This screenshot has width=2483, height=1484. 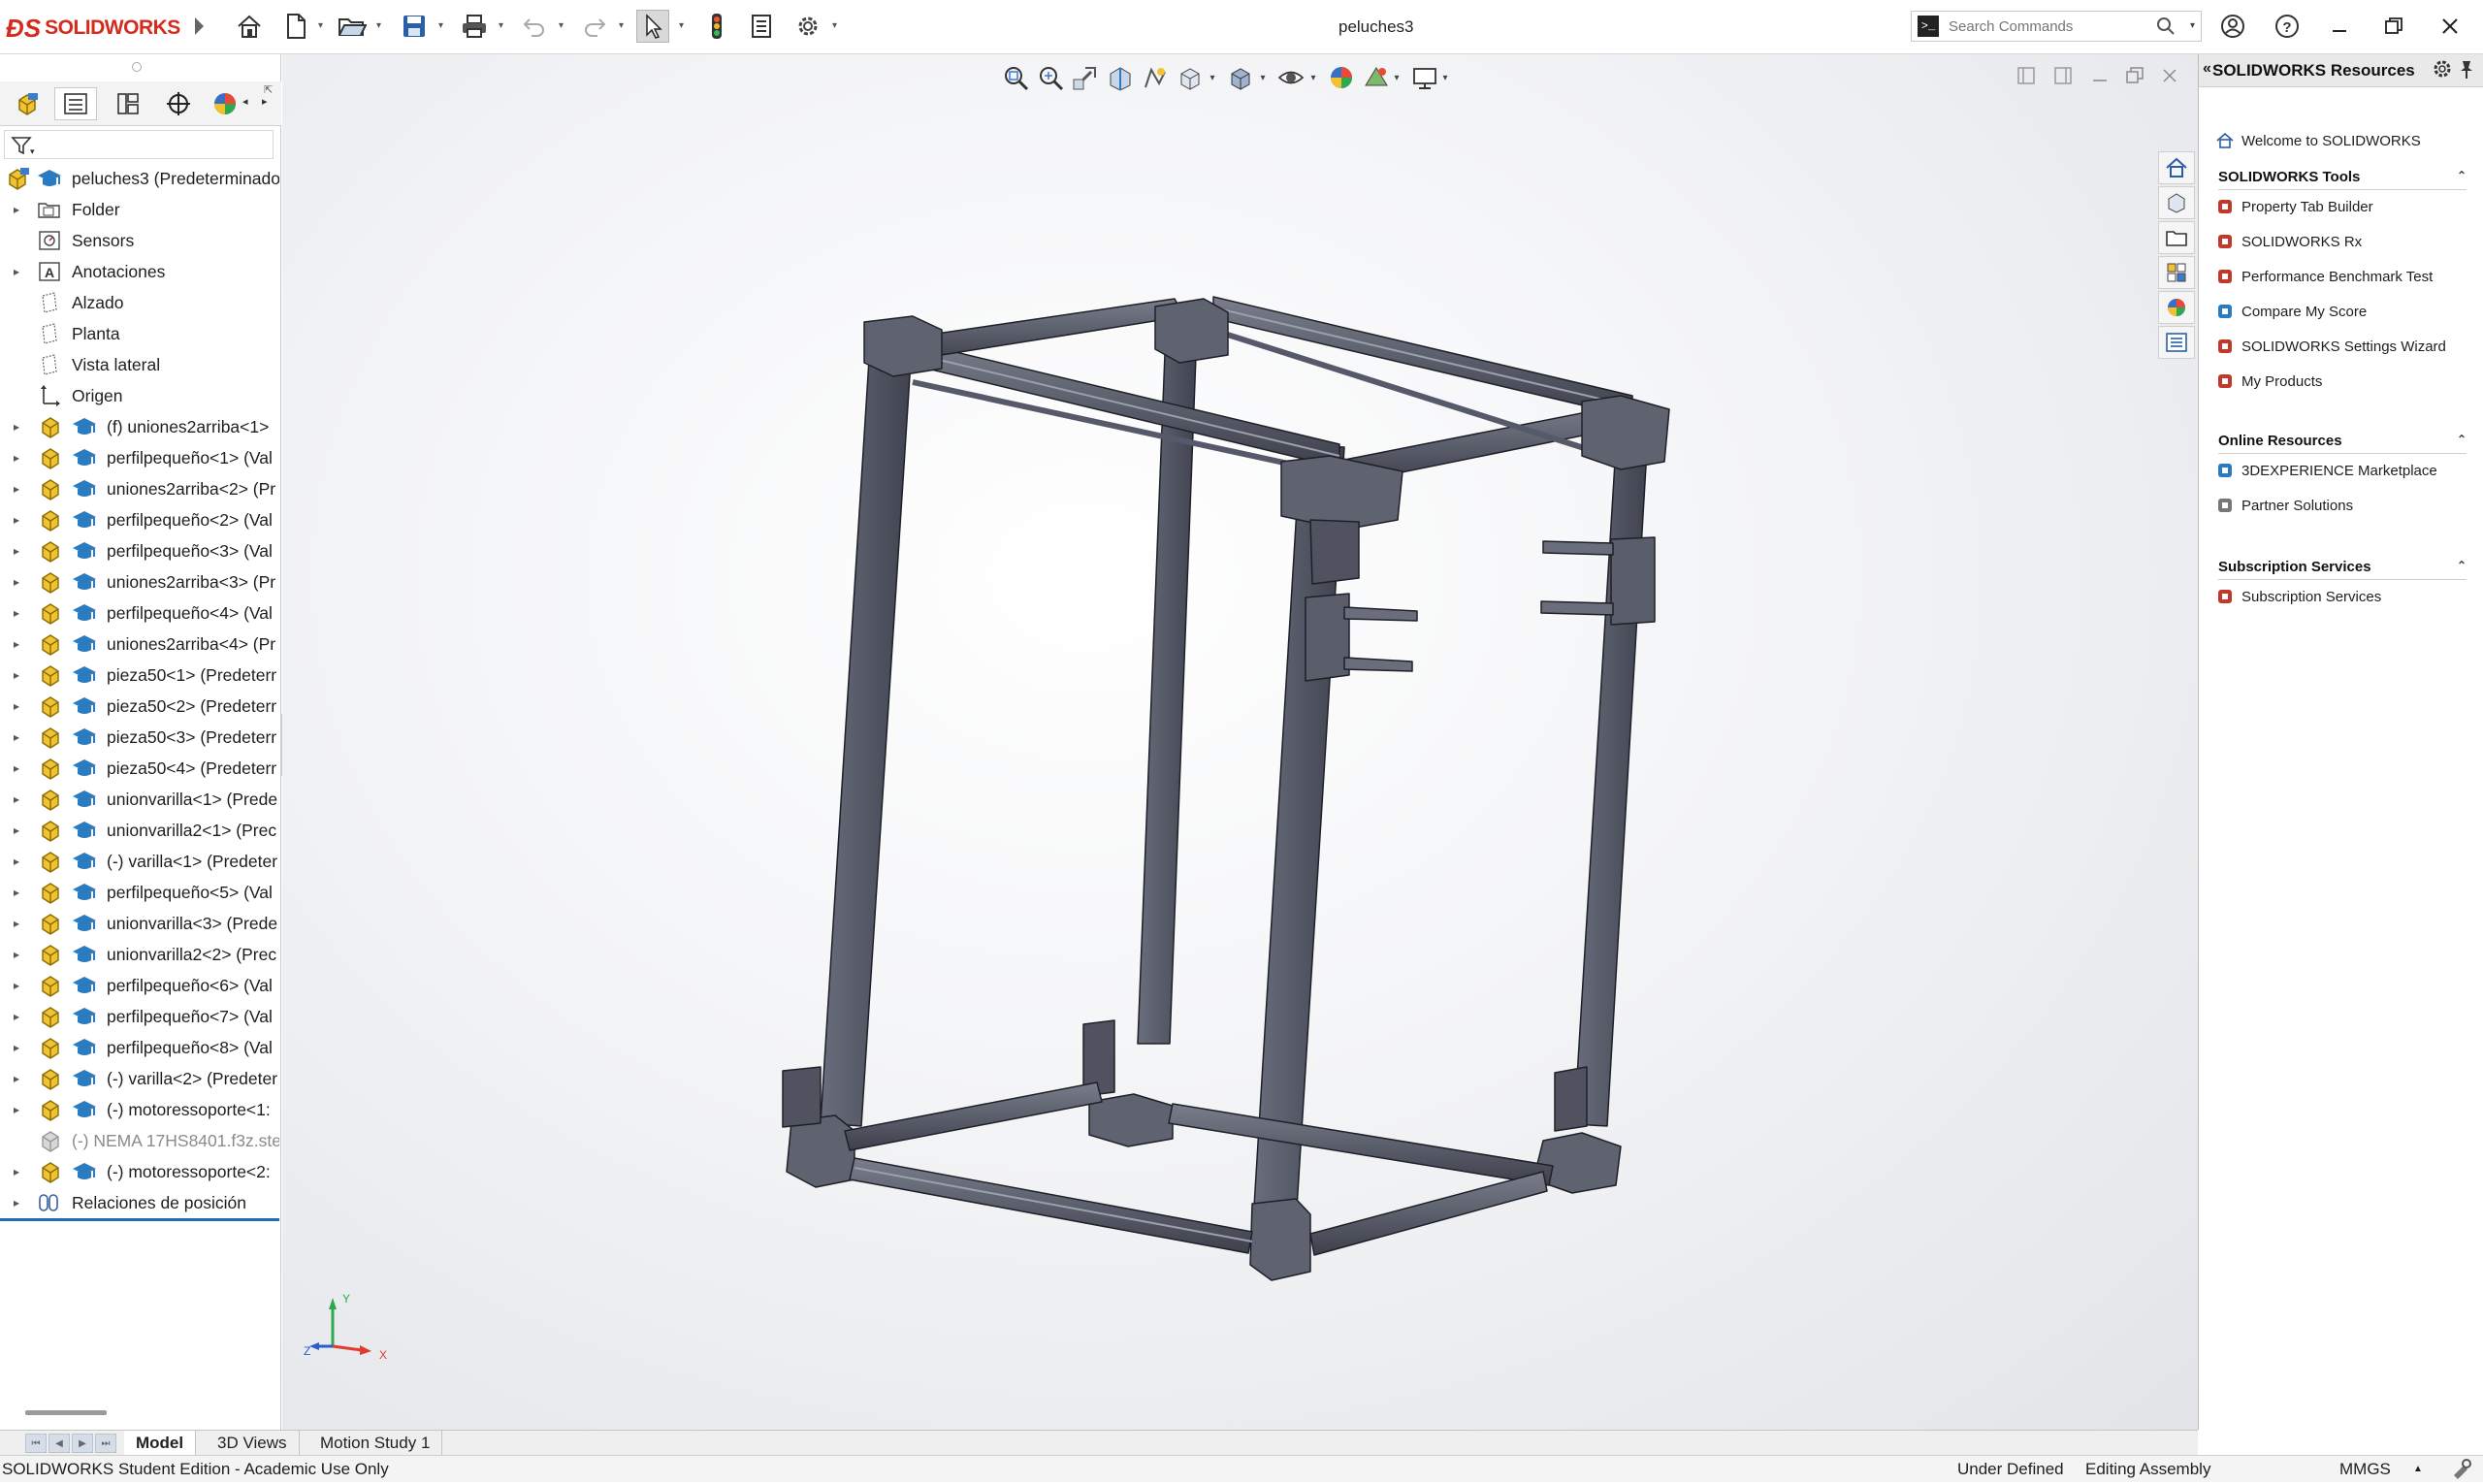 What do you see at coordinates (140, 426) in the screenshot?
I see `tree-item: ▸ (f) uniones2arriba<1>` at bounding box center [140, 426].